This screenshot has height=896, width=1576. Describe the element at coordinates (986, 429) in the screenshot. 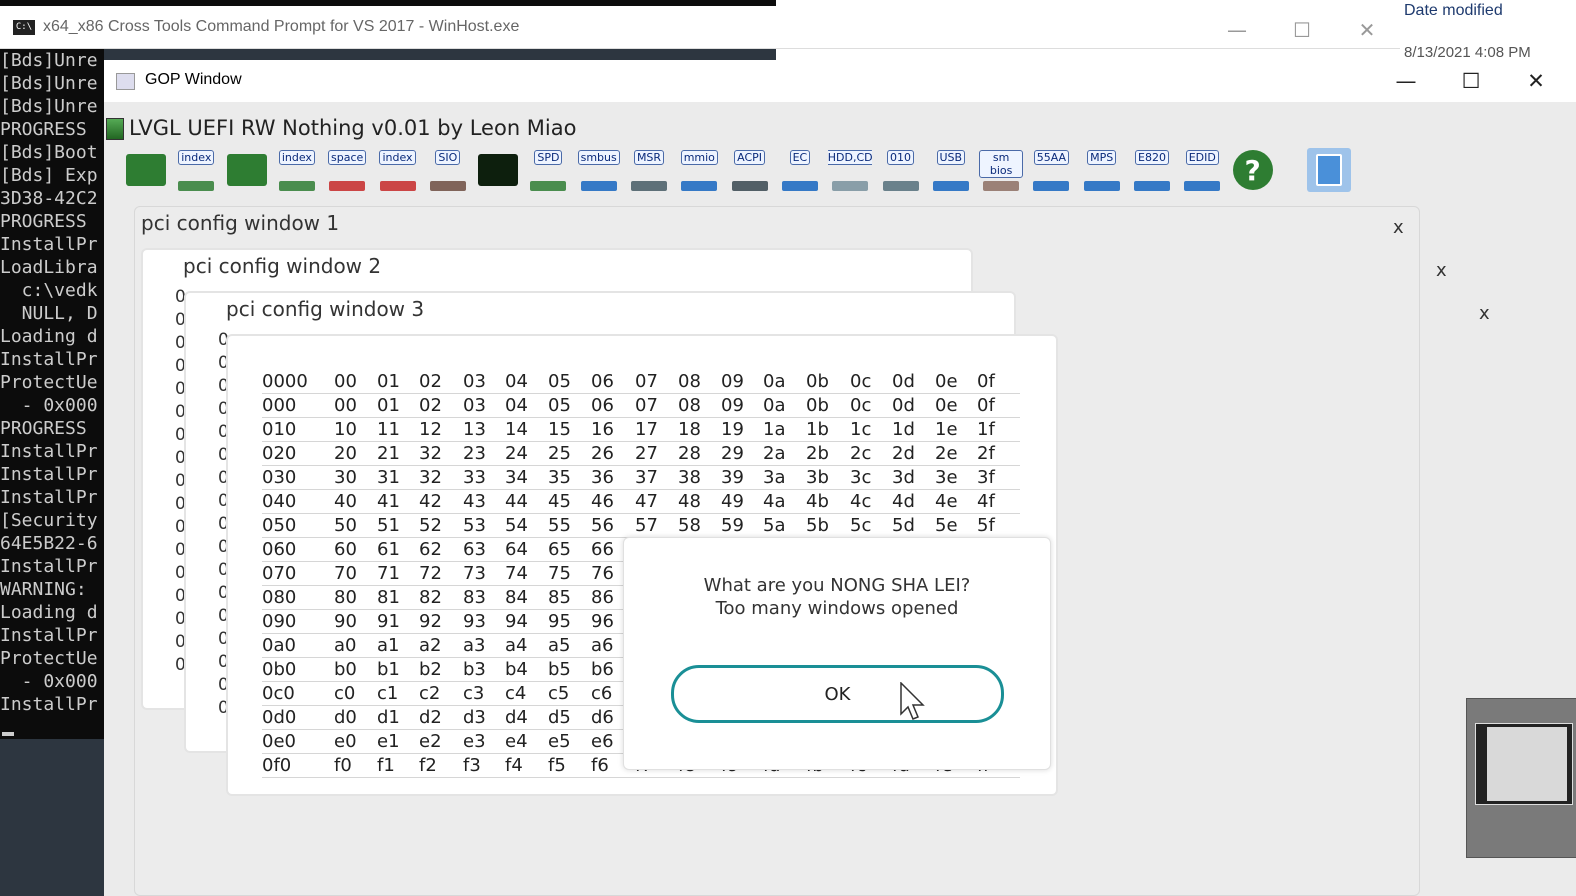

I see `hex-cell: 1f` at that location.